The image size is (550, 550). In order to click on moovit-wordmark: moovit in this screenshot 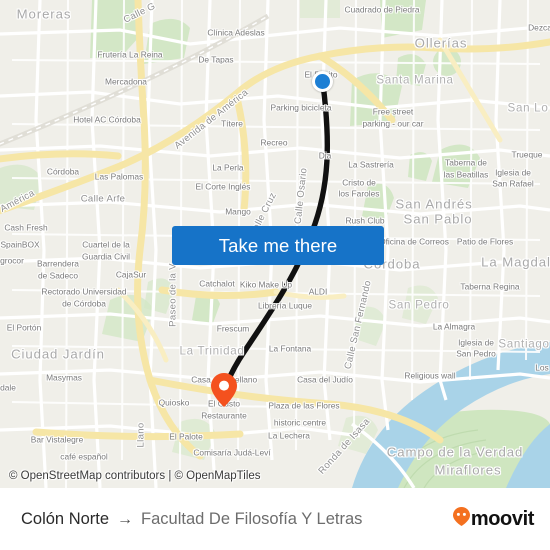, I will do `click(502, 518)`.